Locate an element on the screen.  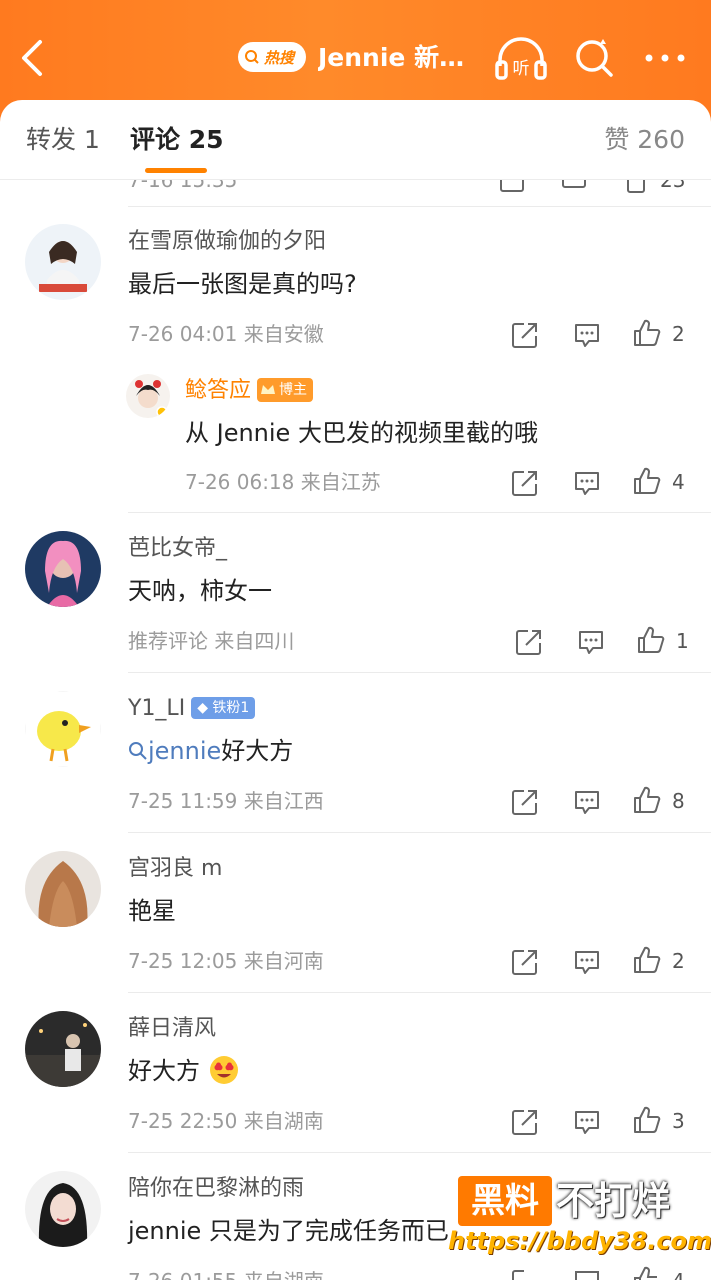
comment-username: 在雪原做瑜伽的夕阳 is located at coordinates (227, 242).